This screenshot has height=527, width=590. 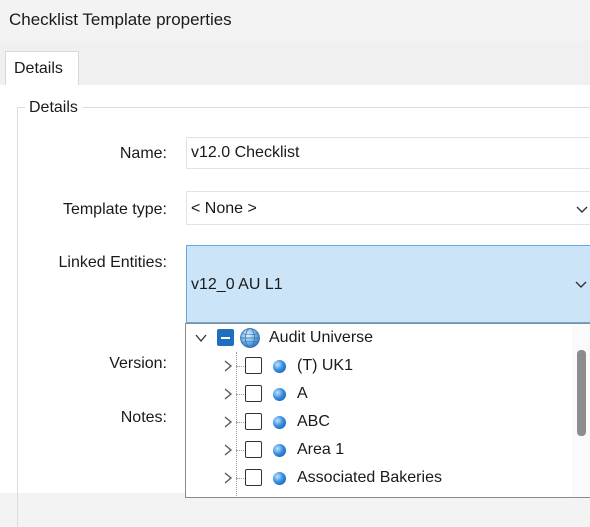 What do you see at coordinates (581, 393) in the screenshot?
I see `tree-scrollbar-thumb` at bounding box center [581, 393].